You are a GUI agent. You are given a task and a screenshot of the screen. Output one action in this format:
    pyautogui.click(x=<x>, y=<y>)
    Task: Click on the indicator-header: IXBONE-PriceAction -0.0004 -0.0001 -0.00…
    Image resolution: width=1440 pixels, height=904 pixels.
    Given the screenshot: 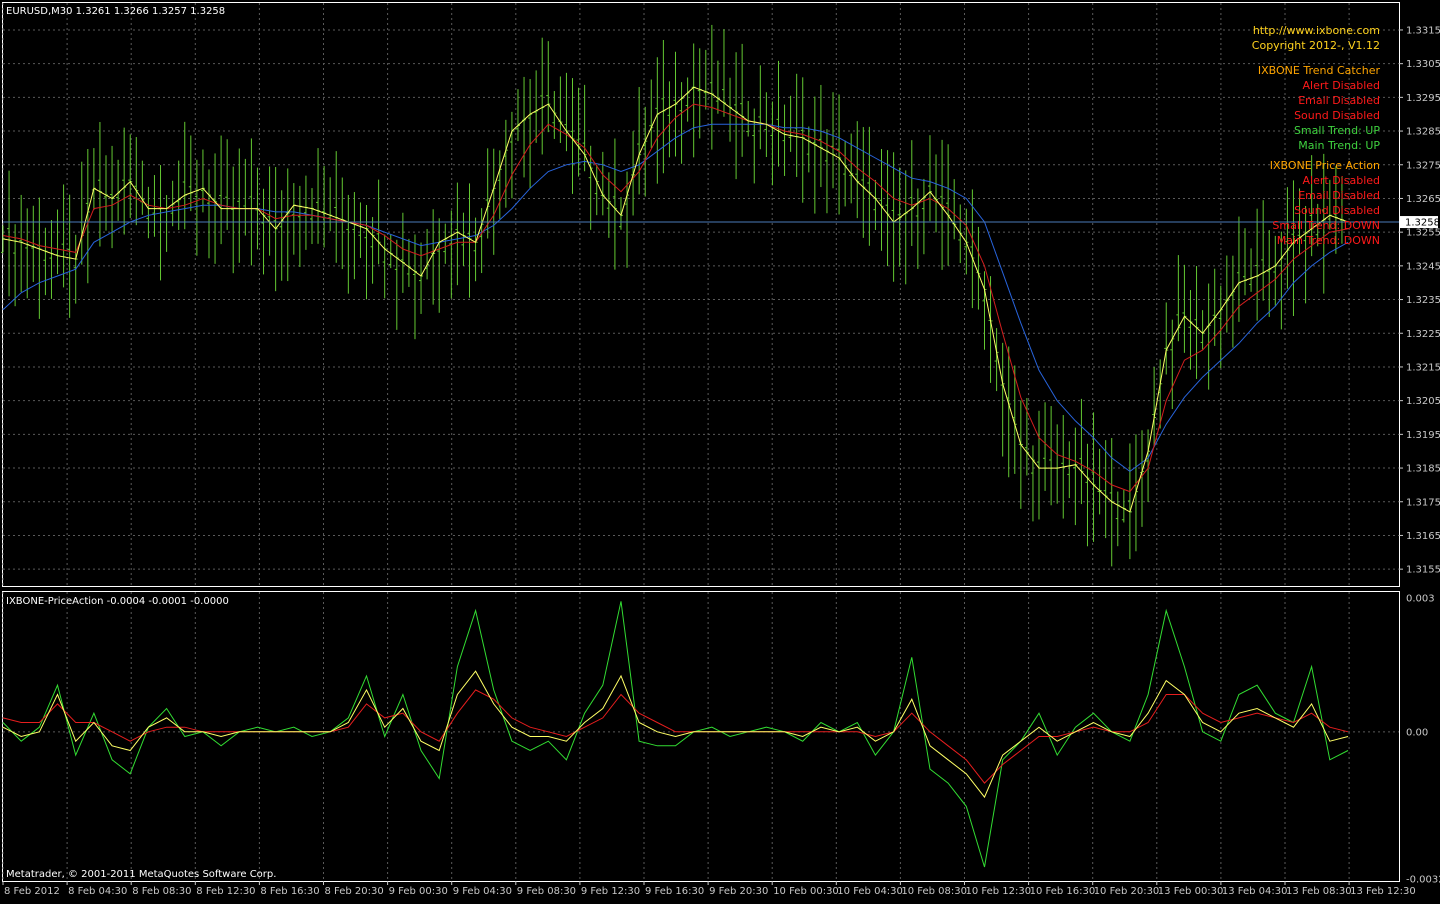 What is the action you would take?
    pyautogui.click(x=117, y=601)
    